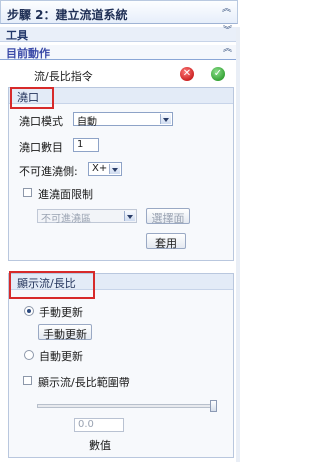 This screenshot has height=462, width=320. I want to click on apply-button: 套用, so click(166, 241).